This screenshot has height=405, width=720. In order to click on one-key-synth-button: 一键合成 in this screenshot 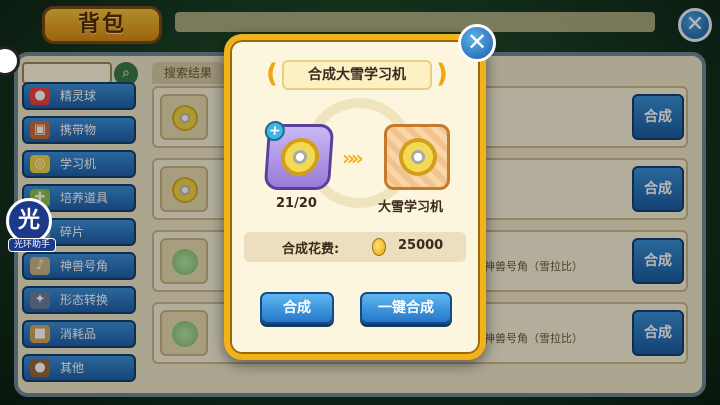, I will do `click(406, 308)`.